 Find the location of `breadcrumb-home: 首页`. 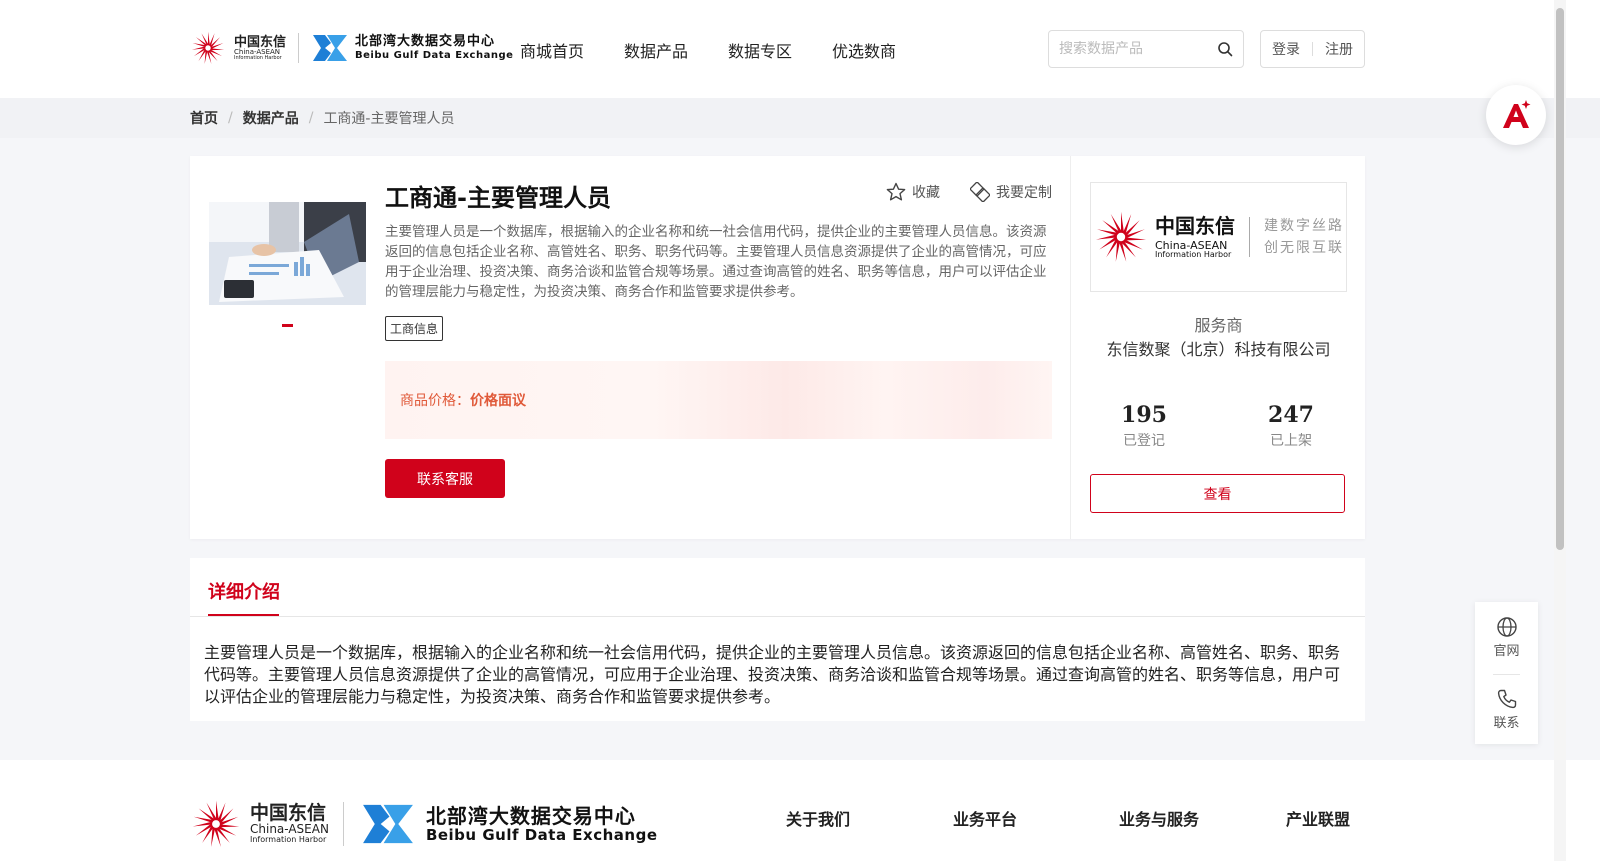

breadcrumb-home: 首页 is located at coordinates (204, 118).